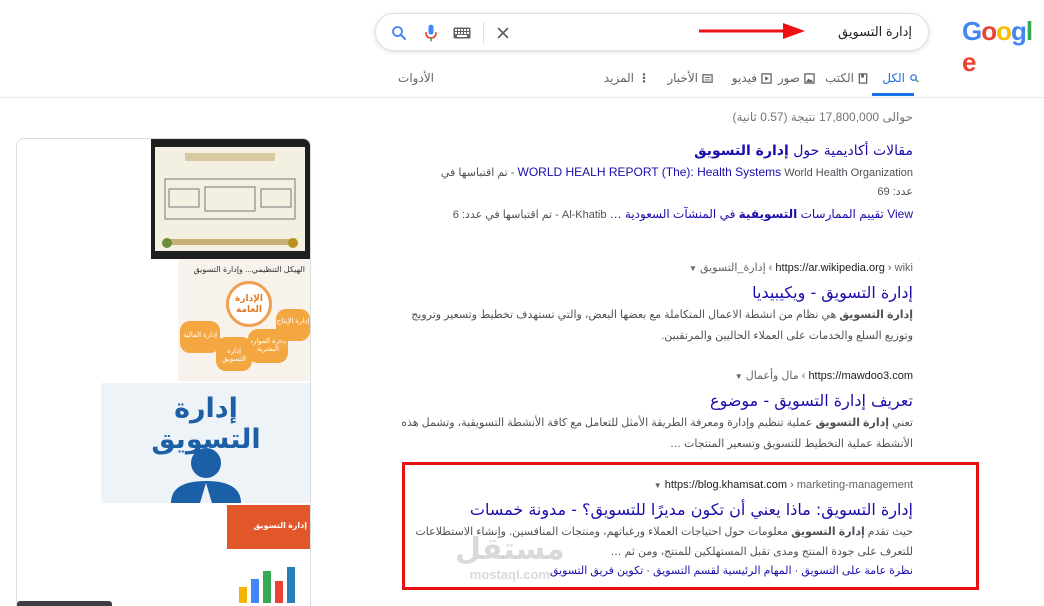 The width and height of the screenshot is (1044, 606). What do you see at coordinates (483, 33) in the screenshot?
I see `search-separator` at bounding box center [483, 33].